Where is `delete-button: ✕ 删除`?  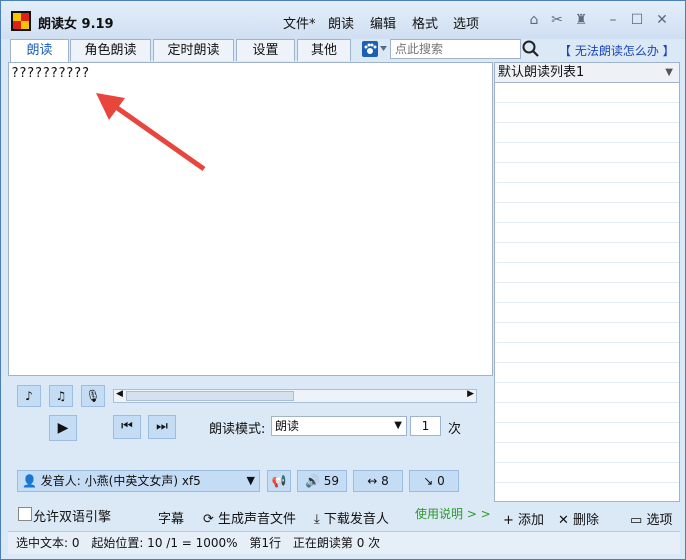 delete-button: ✕ 删除 is located at coordinates (578, 518).